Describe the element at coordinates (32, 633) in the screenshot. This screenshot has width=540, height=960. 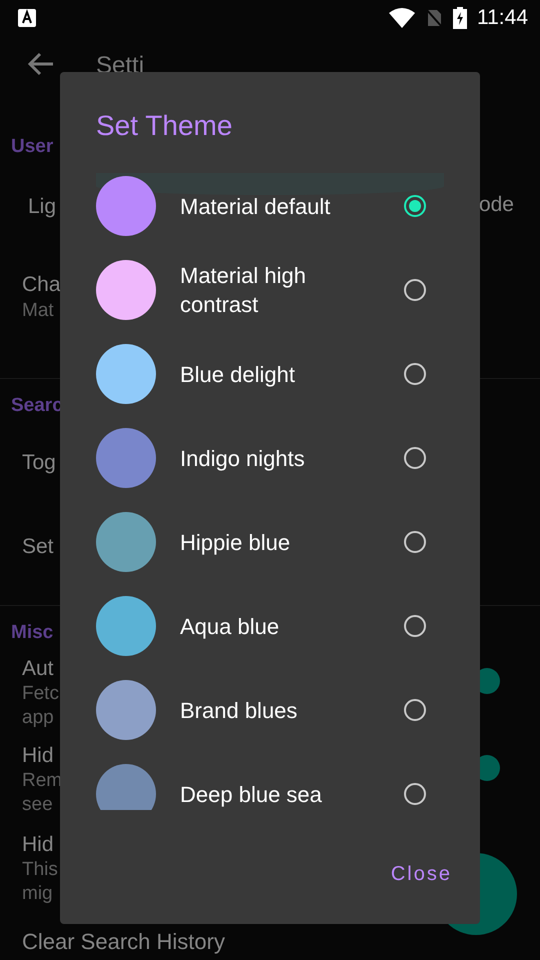
I see `section-header: Misc` at that location.